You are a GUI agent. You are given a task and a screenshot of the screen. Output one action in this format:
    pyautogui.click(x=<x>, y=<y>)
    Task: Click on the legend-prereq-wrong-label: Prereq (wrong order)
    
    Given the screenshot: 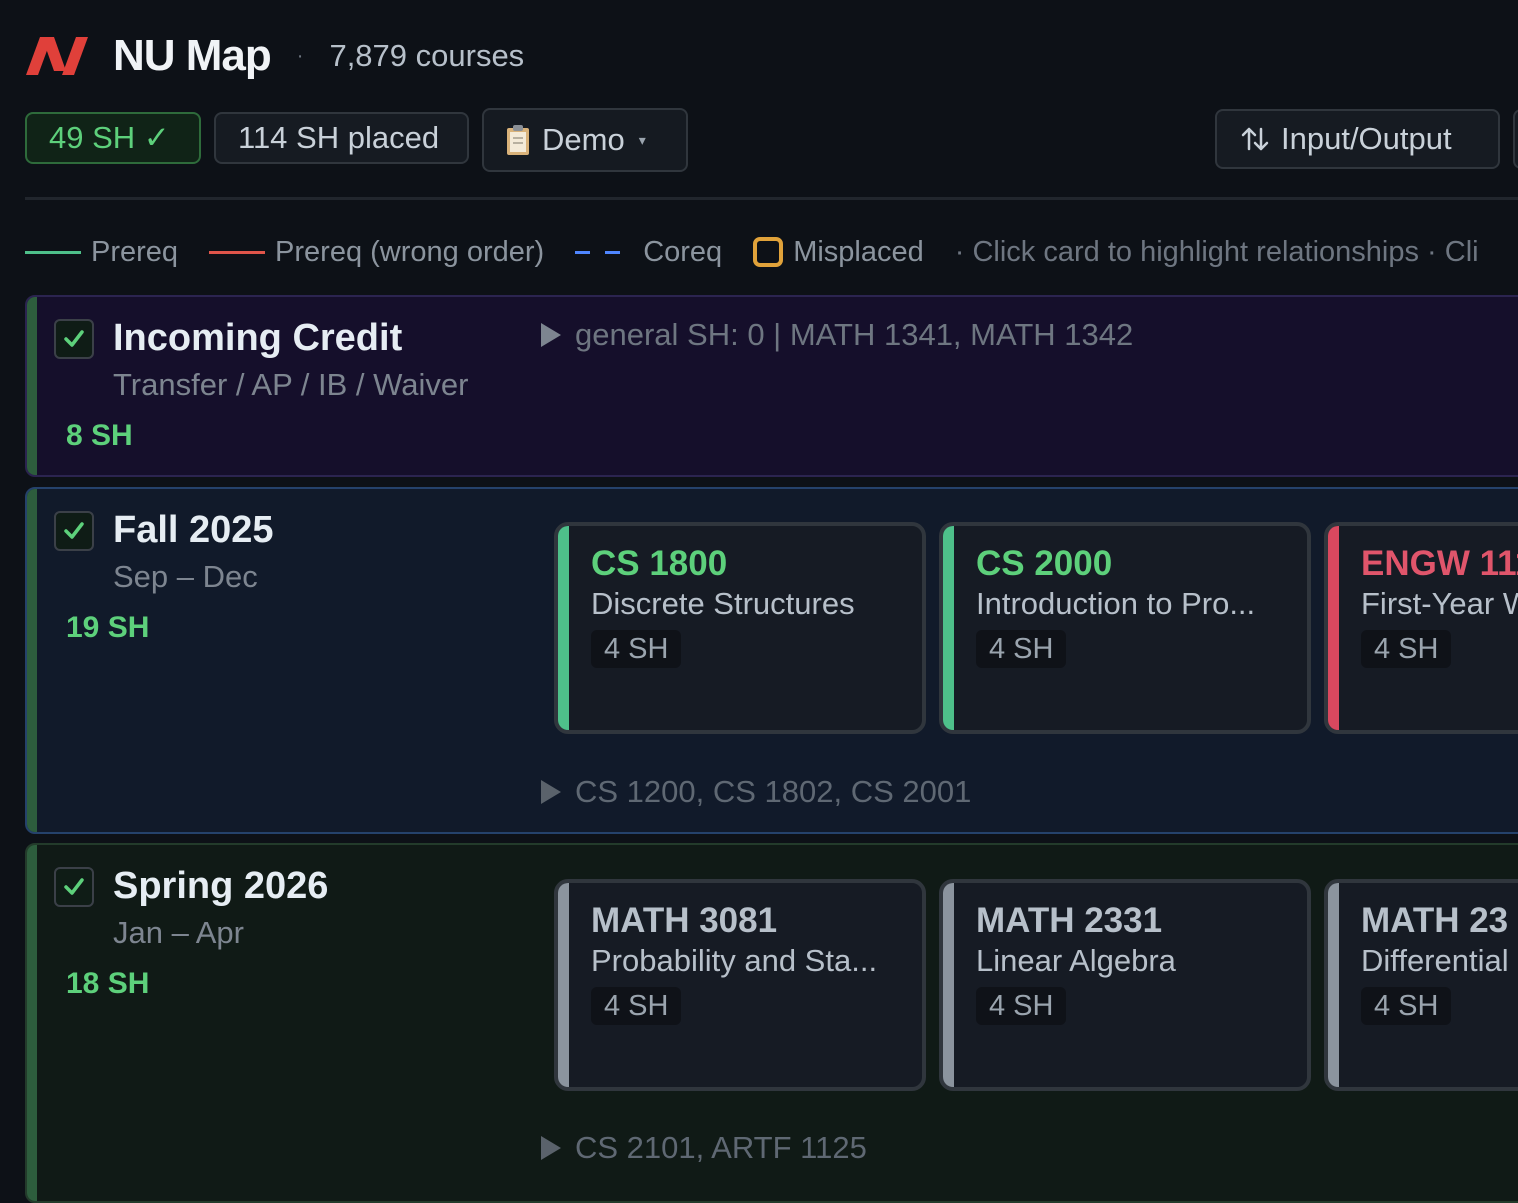 What is the action you would take?
    pyautogui.click(x=410, y=251)
    